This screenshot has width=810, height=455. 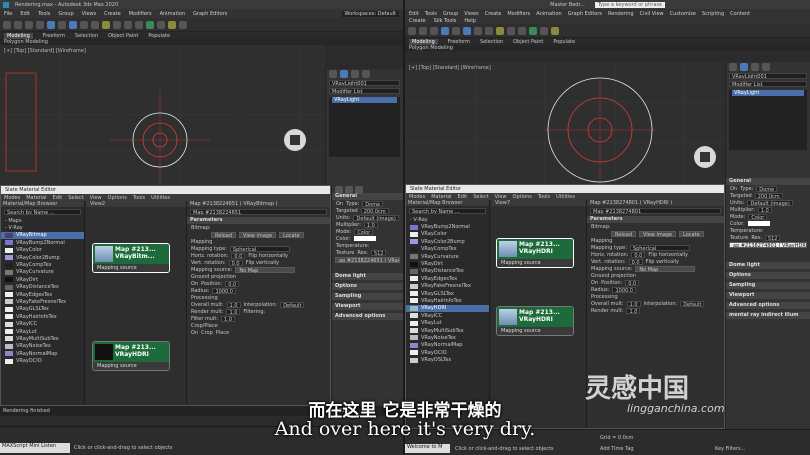 What do you see at coordinates (741, 196) in the screenshot?
I see `targeted-checkbox: Targeted` at bounding box center [741, 196].